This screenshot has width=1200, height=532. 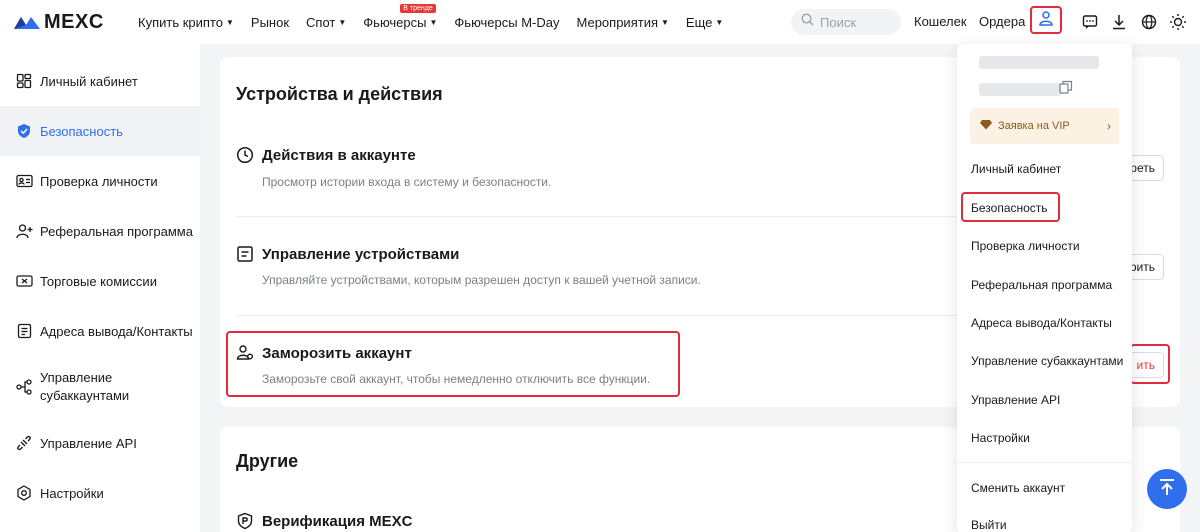 I want to click on freeze-account-highlight, so click(x=453, y=364).